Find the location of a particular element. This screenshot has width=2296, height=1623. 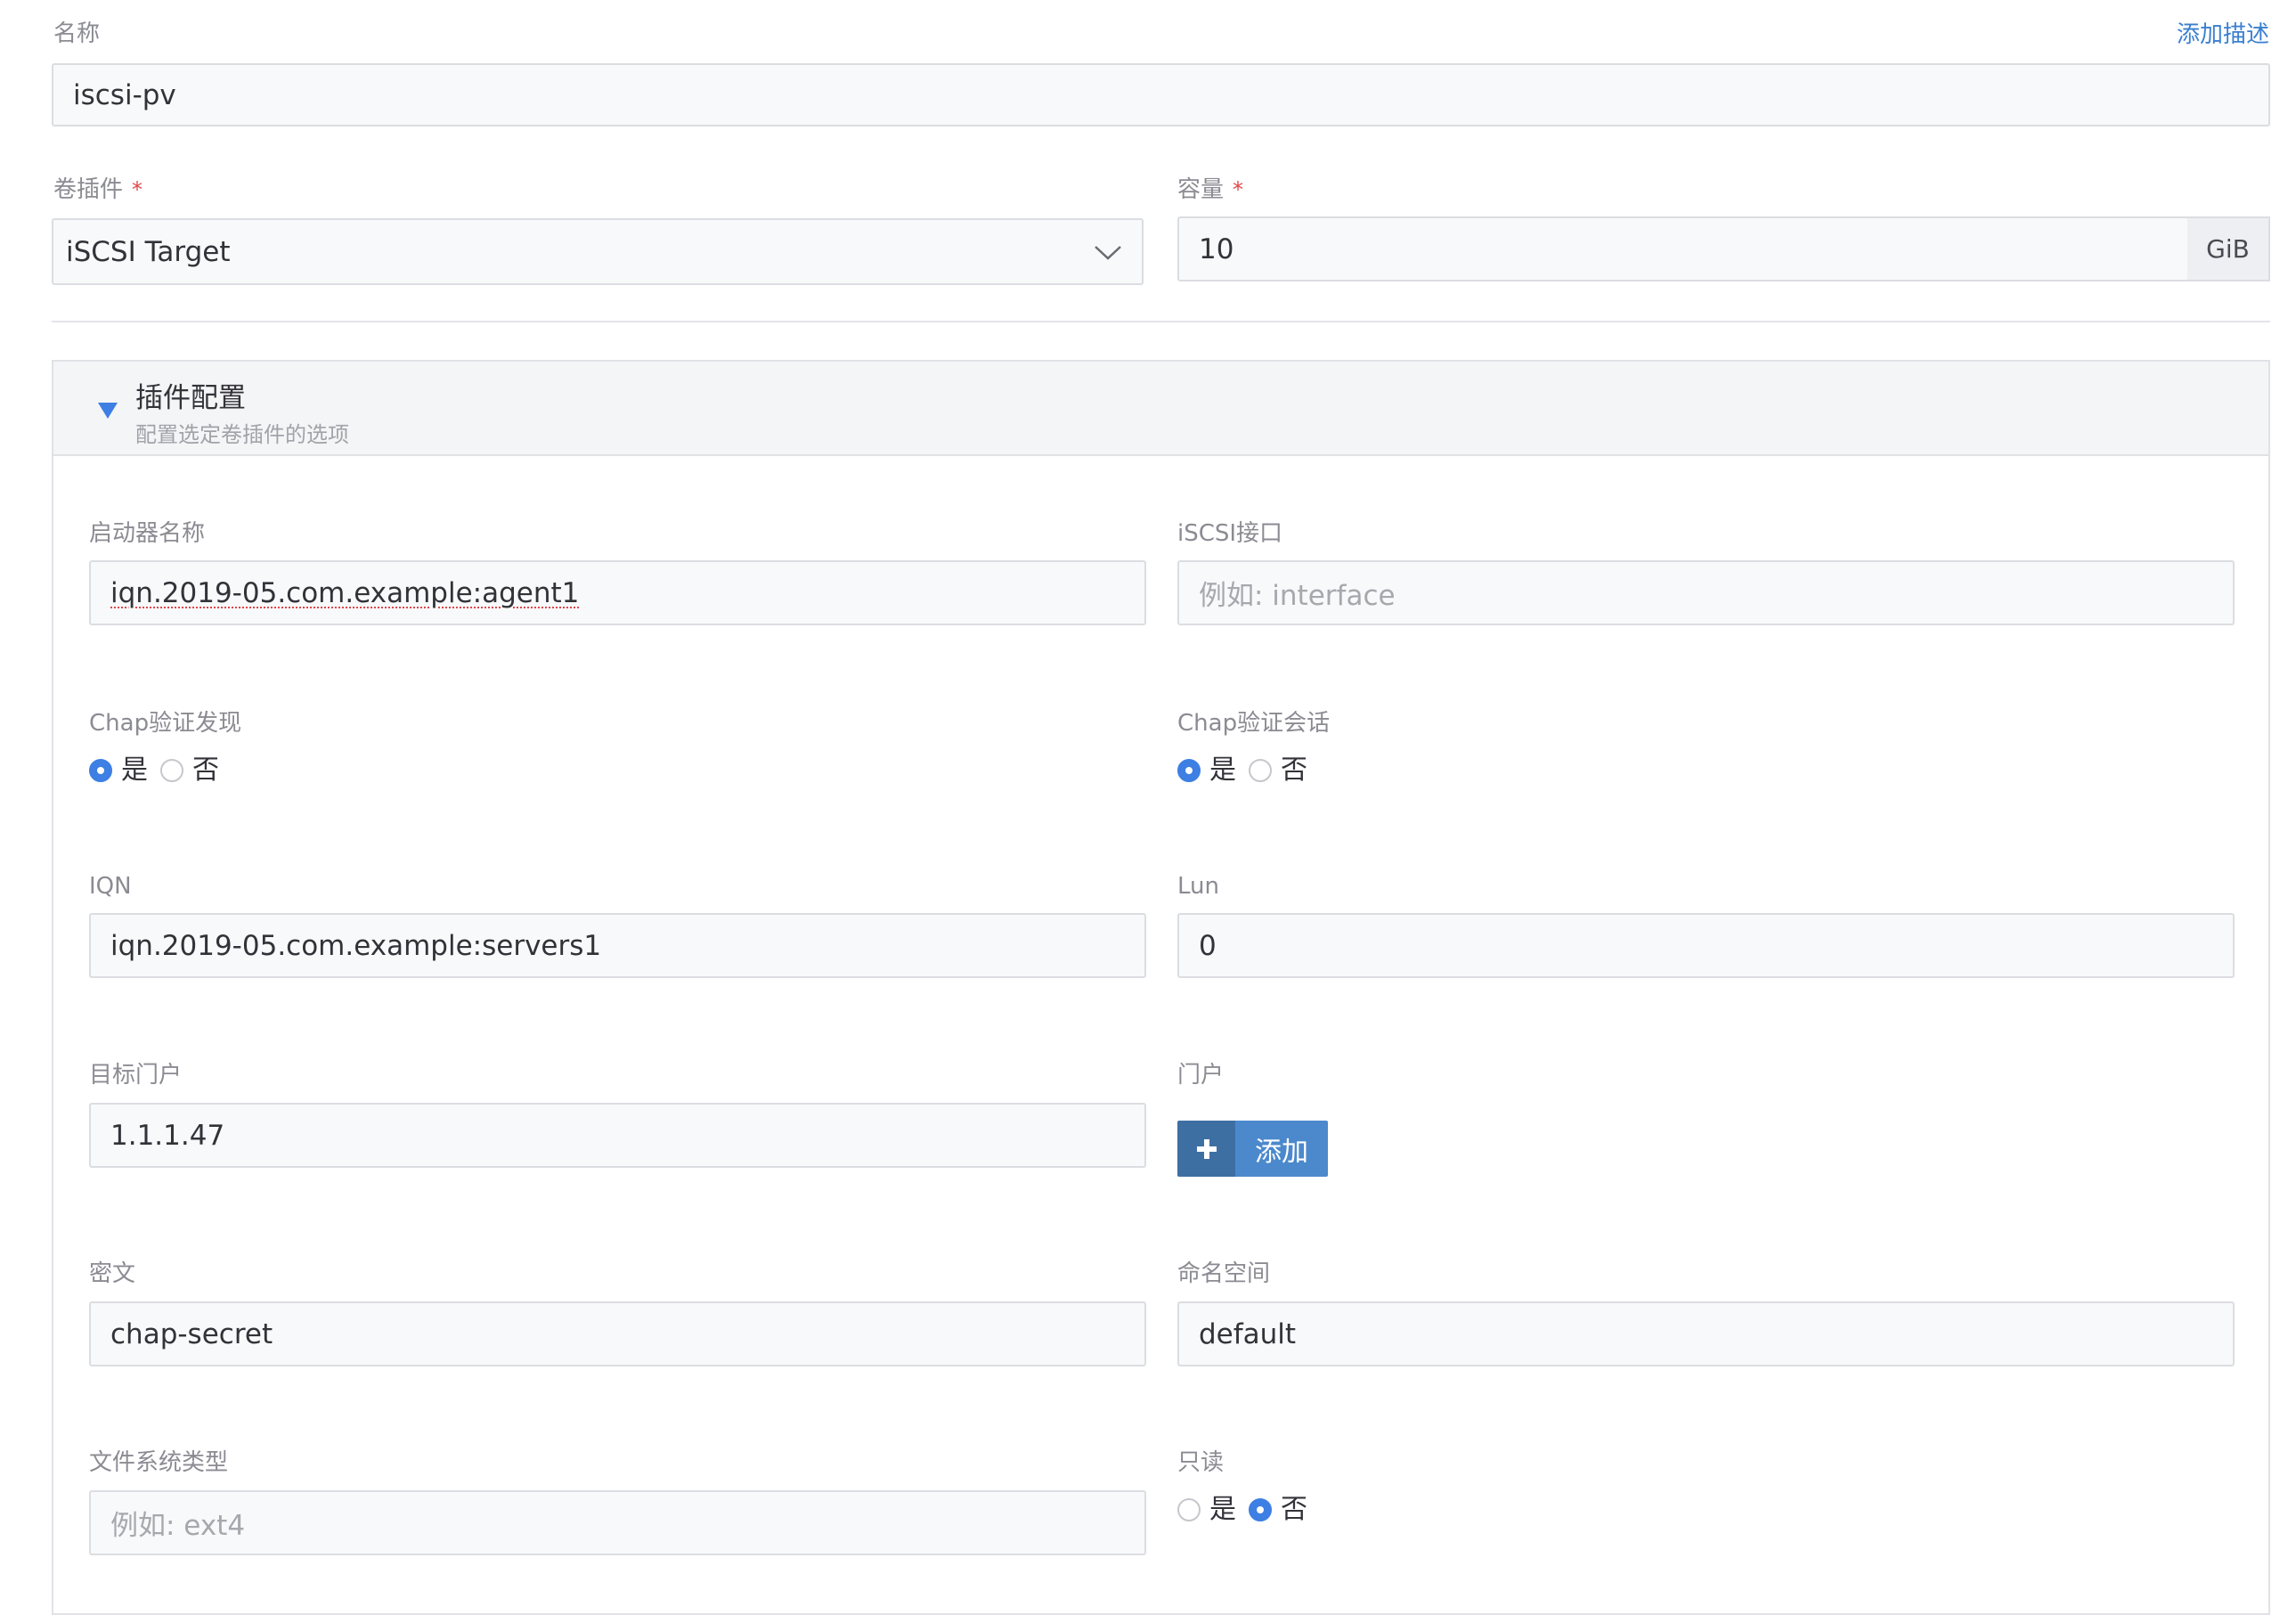

iscsi-interface-label: iSCSI接口 is located at coordinates (1230, 533).